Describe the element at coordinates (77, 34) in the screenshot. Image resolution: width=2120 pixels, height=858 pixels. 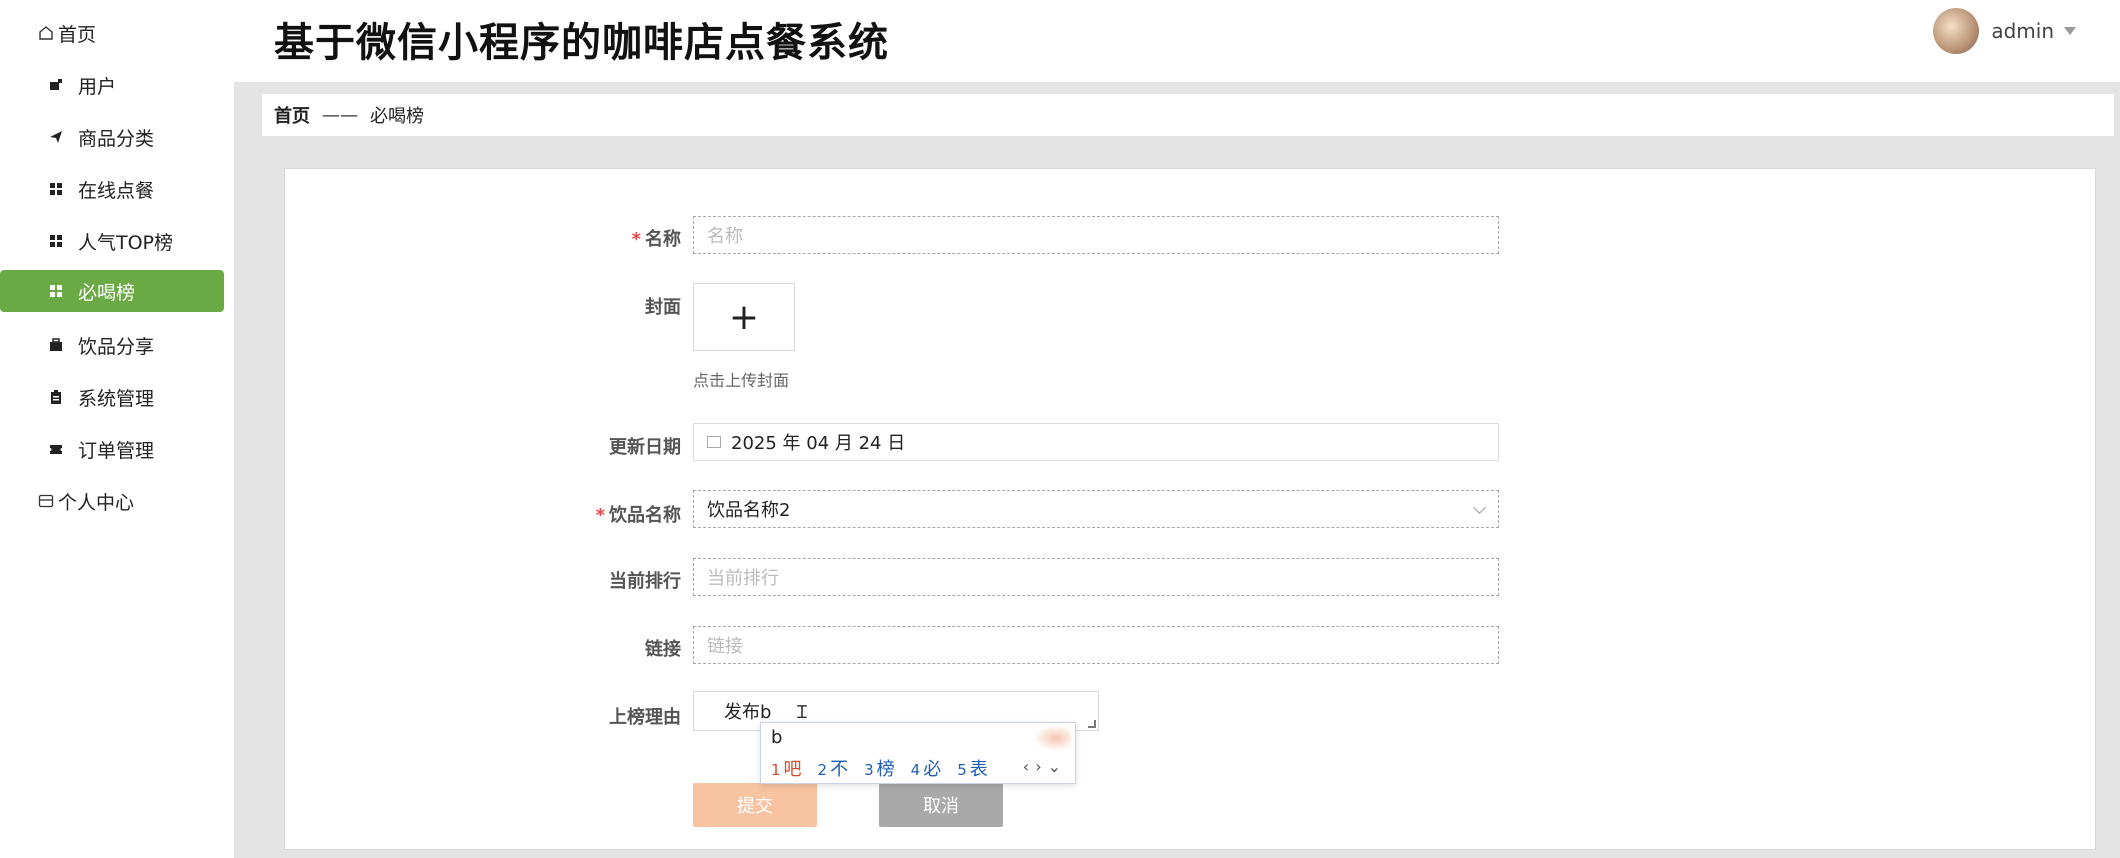
I see `sidebar-item-label: 首页` at that location.